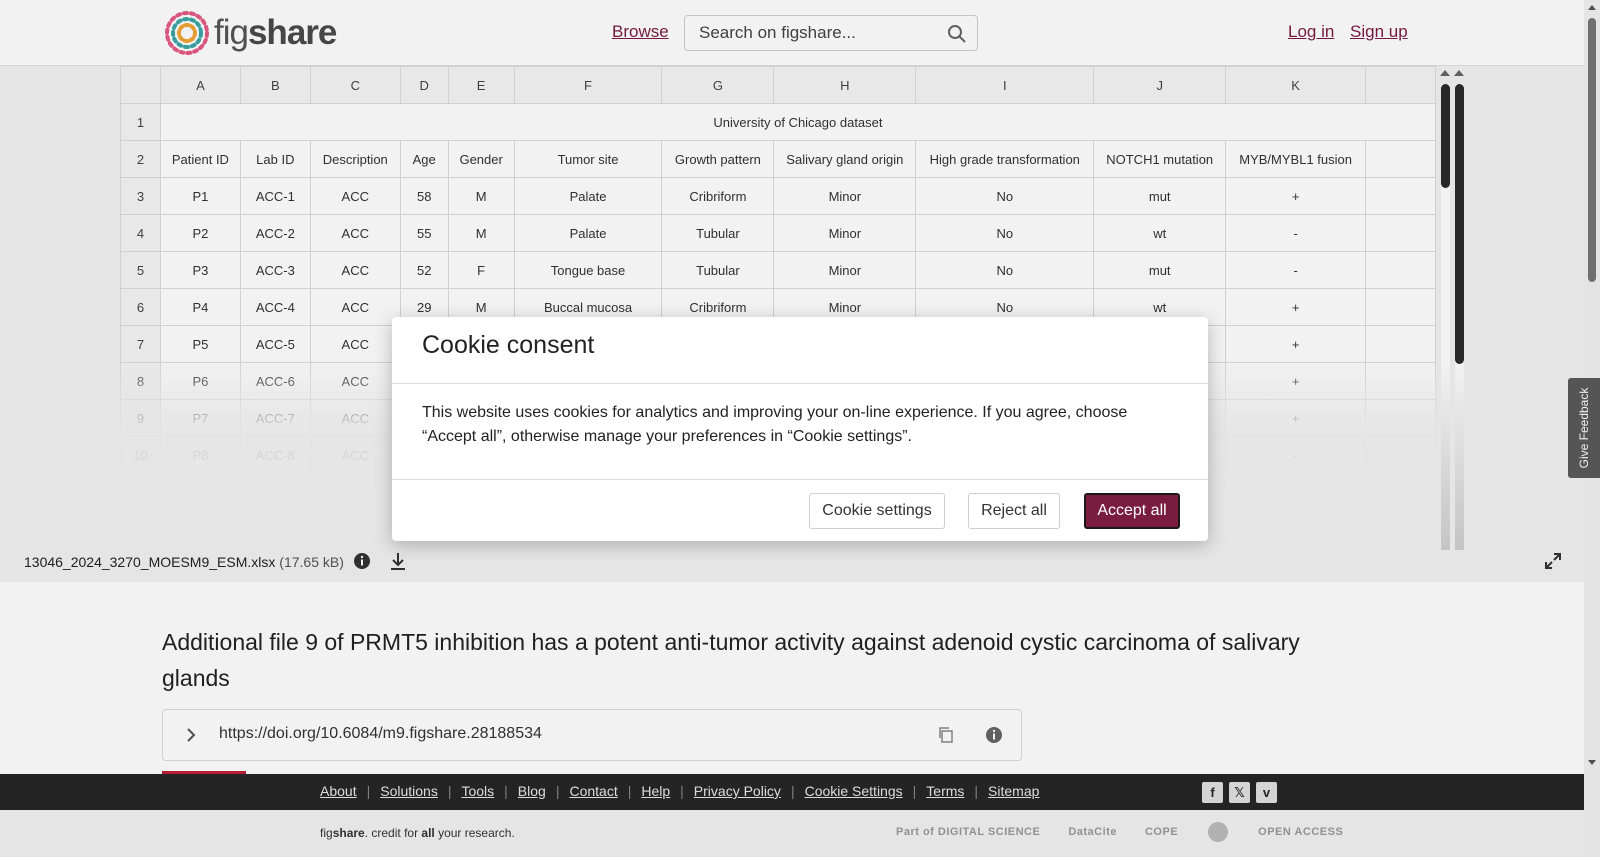 The height and width of the screenshot is (857, 1600). I want to click on reject-all-button: Reject all, so click(1014, 511).